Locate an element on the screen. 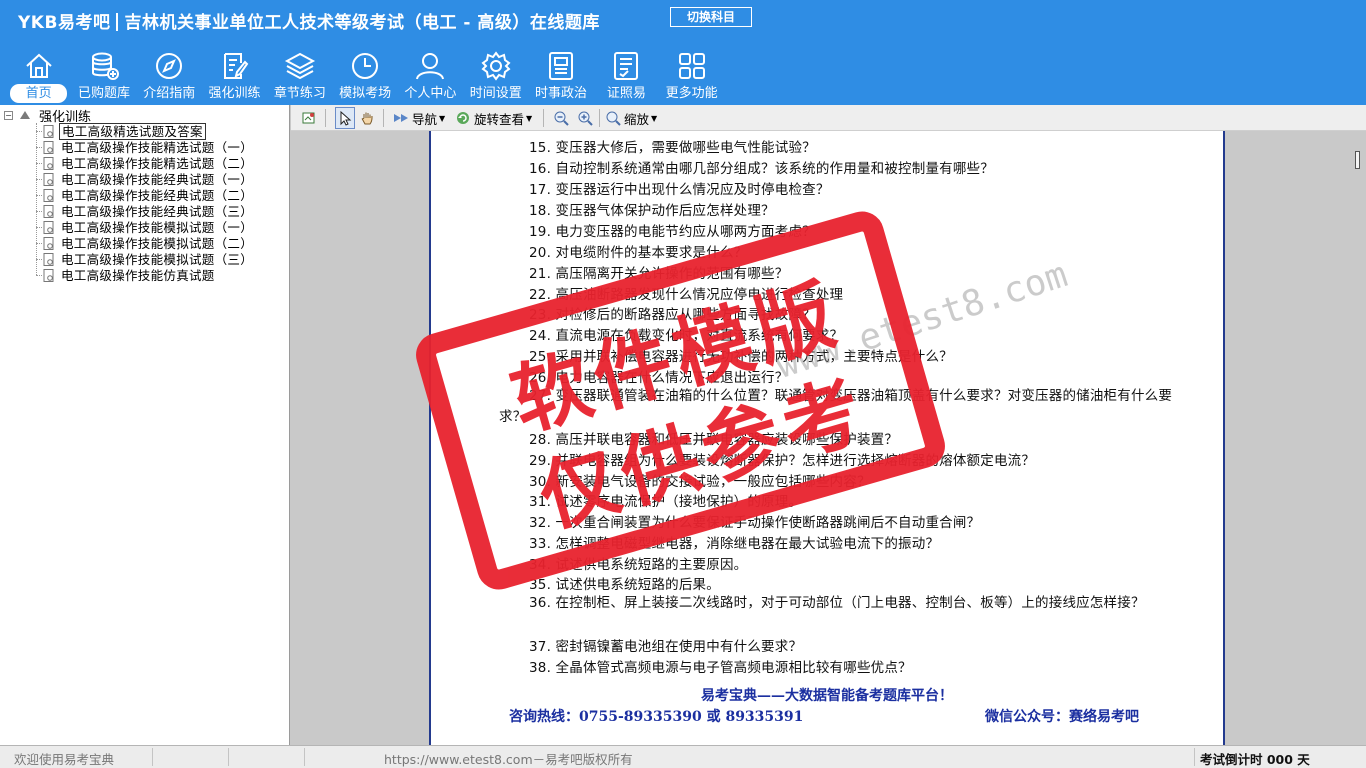  zoom-button: 缩放 ▼ is located at coordinates (631, 118).